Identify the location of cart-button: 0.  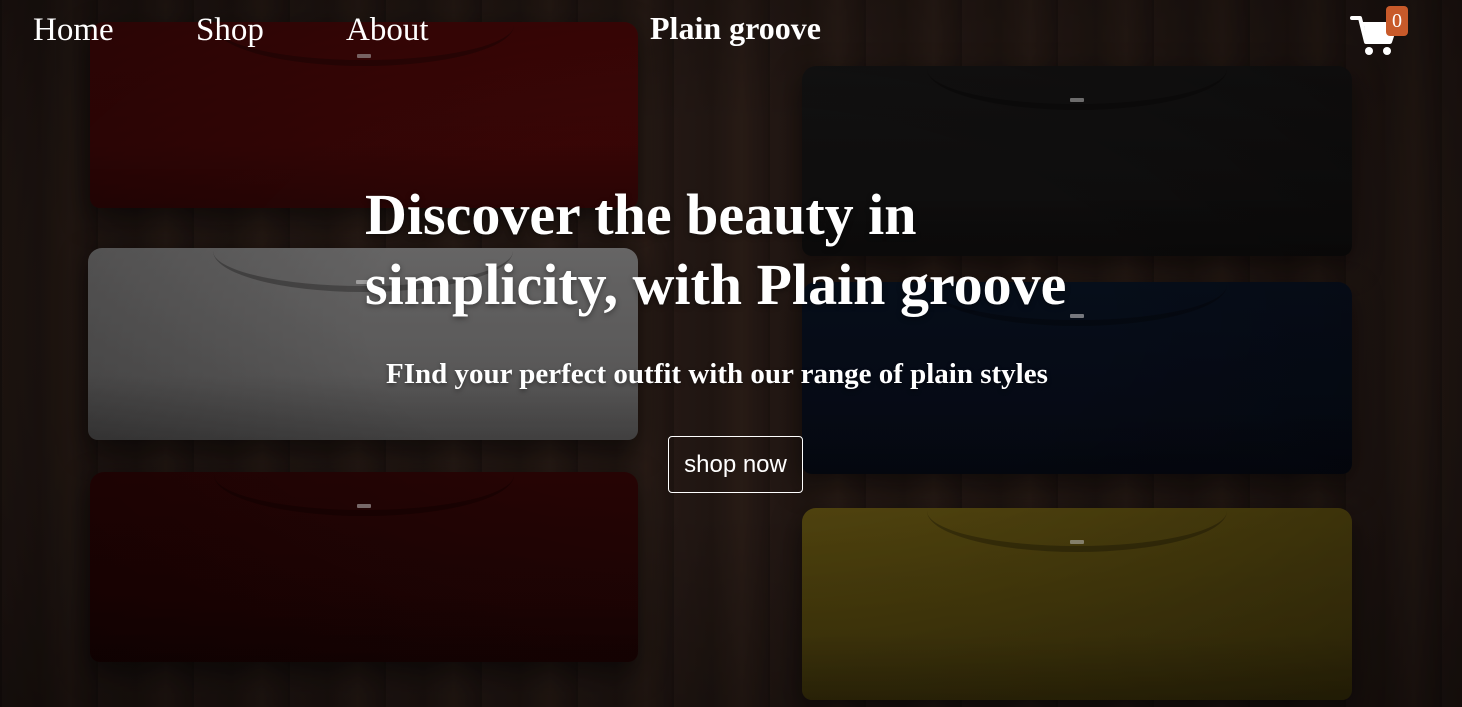
(1382, 35).